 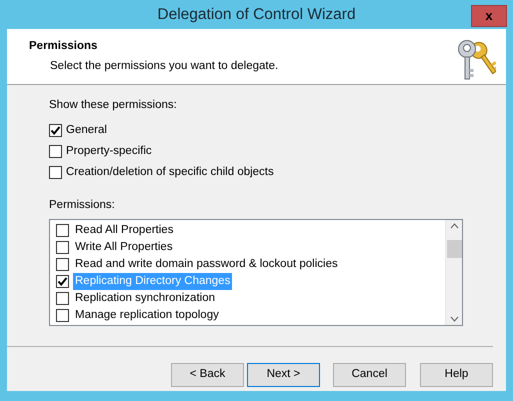 What do you see at coordinates (124, 231) in the screenshot?
I see `permission-item: Read All Properties` at bounding box center [124, 231].